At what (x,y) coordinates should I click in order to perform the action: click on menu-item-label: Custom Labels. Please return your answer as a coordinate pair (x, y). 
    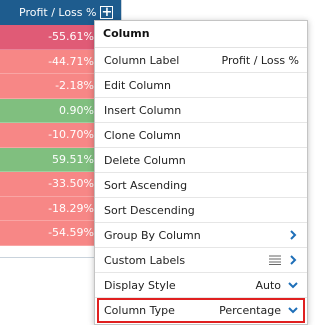
    Looking at the image, I should click on (145, 260).